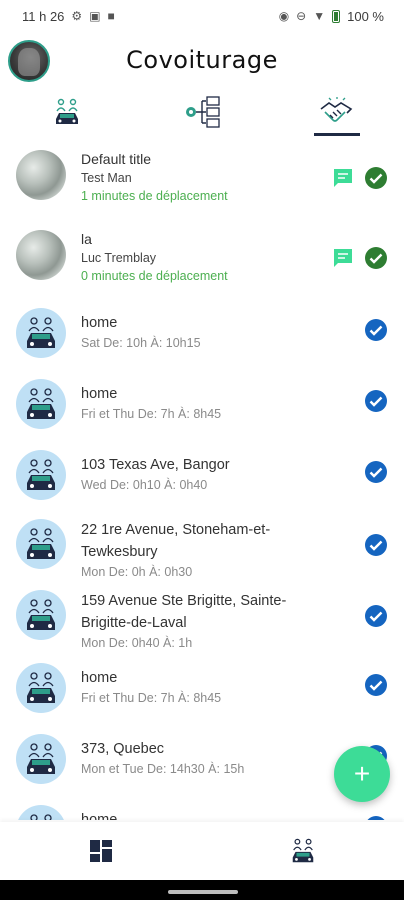 The height and width of the screenshot is (900, 404). I want to click on trip-schedule: Sat De: 10h À: 10h15, so click(141, 343).